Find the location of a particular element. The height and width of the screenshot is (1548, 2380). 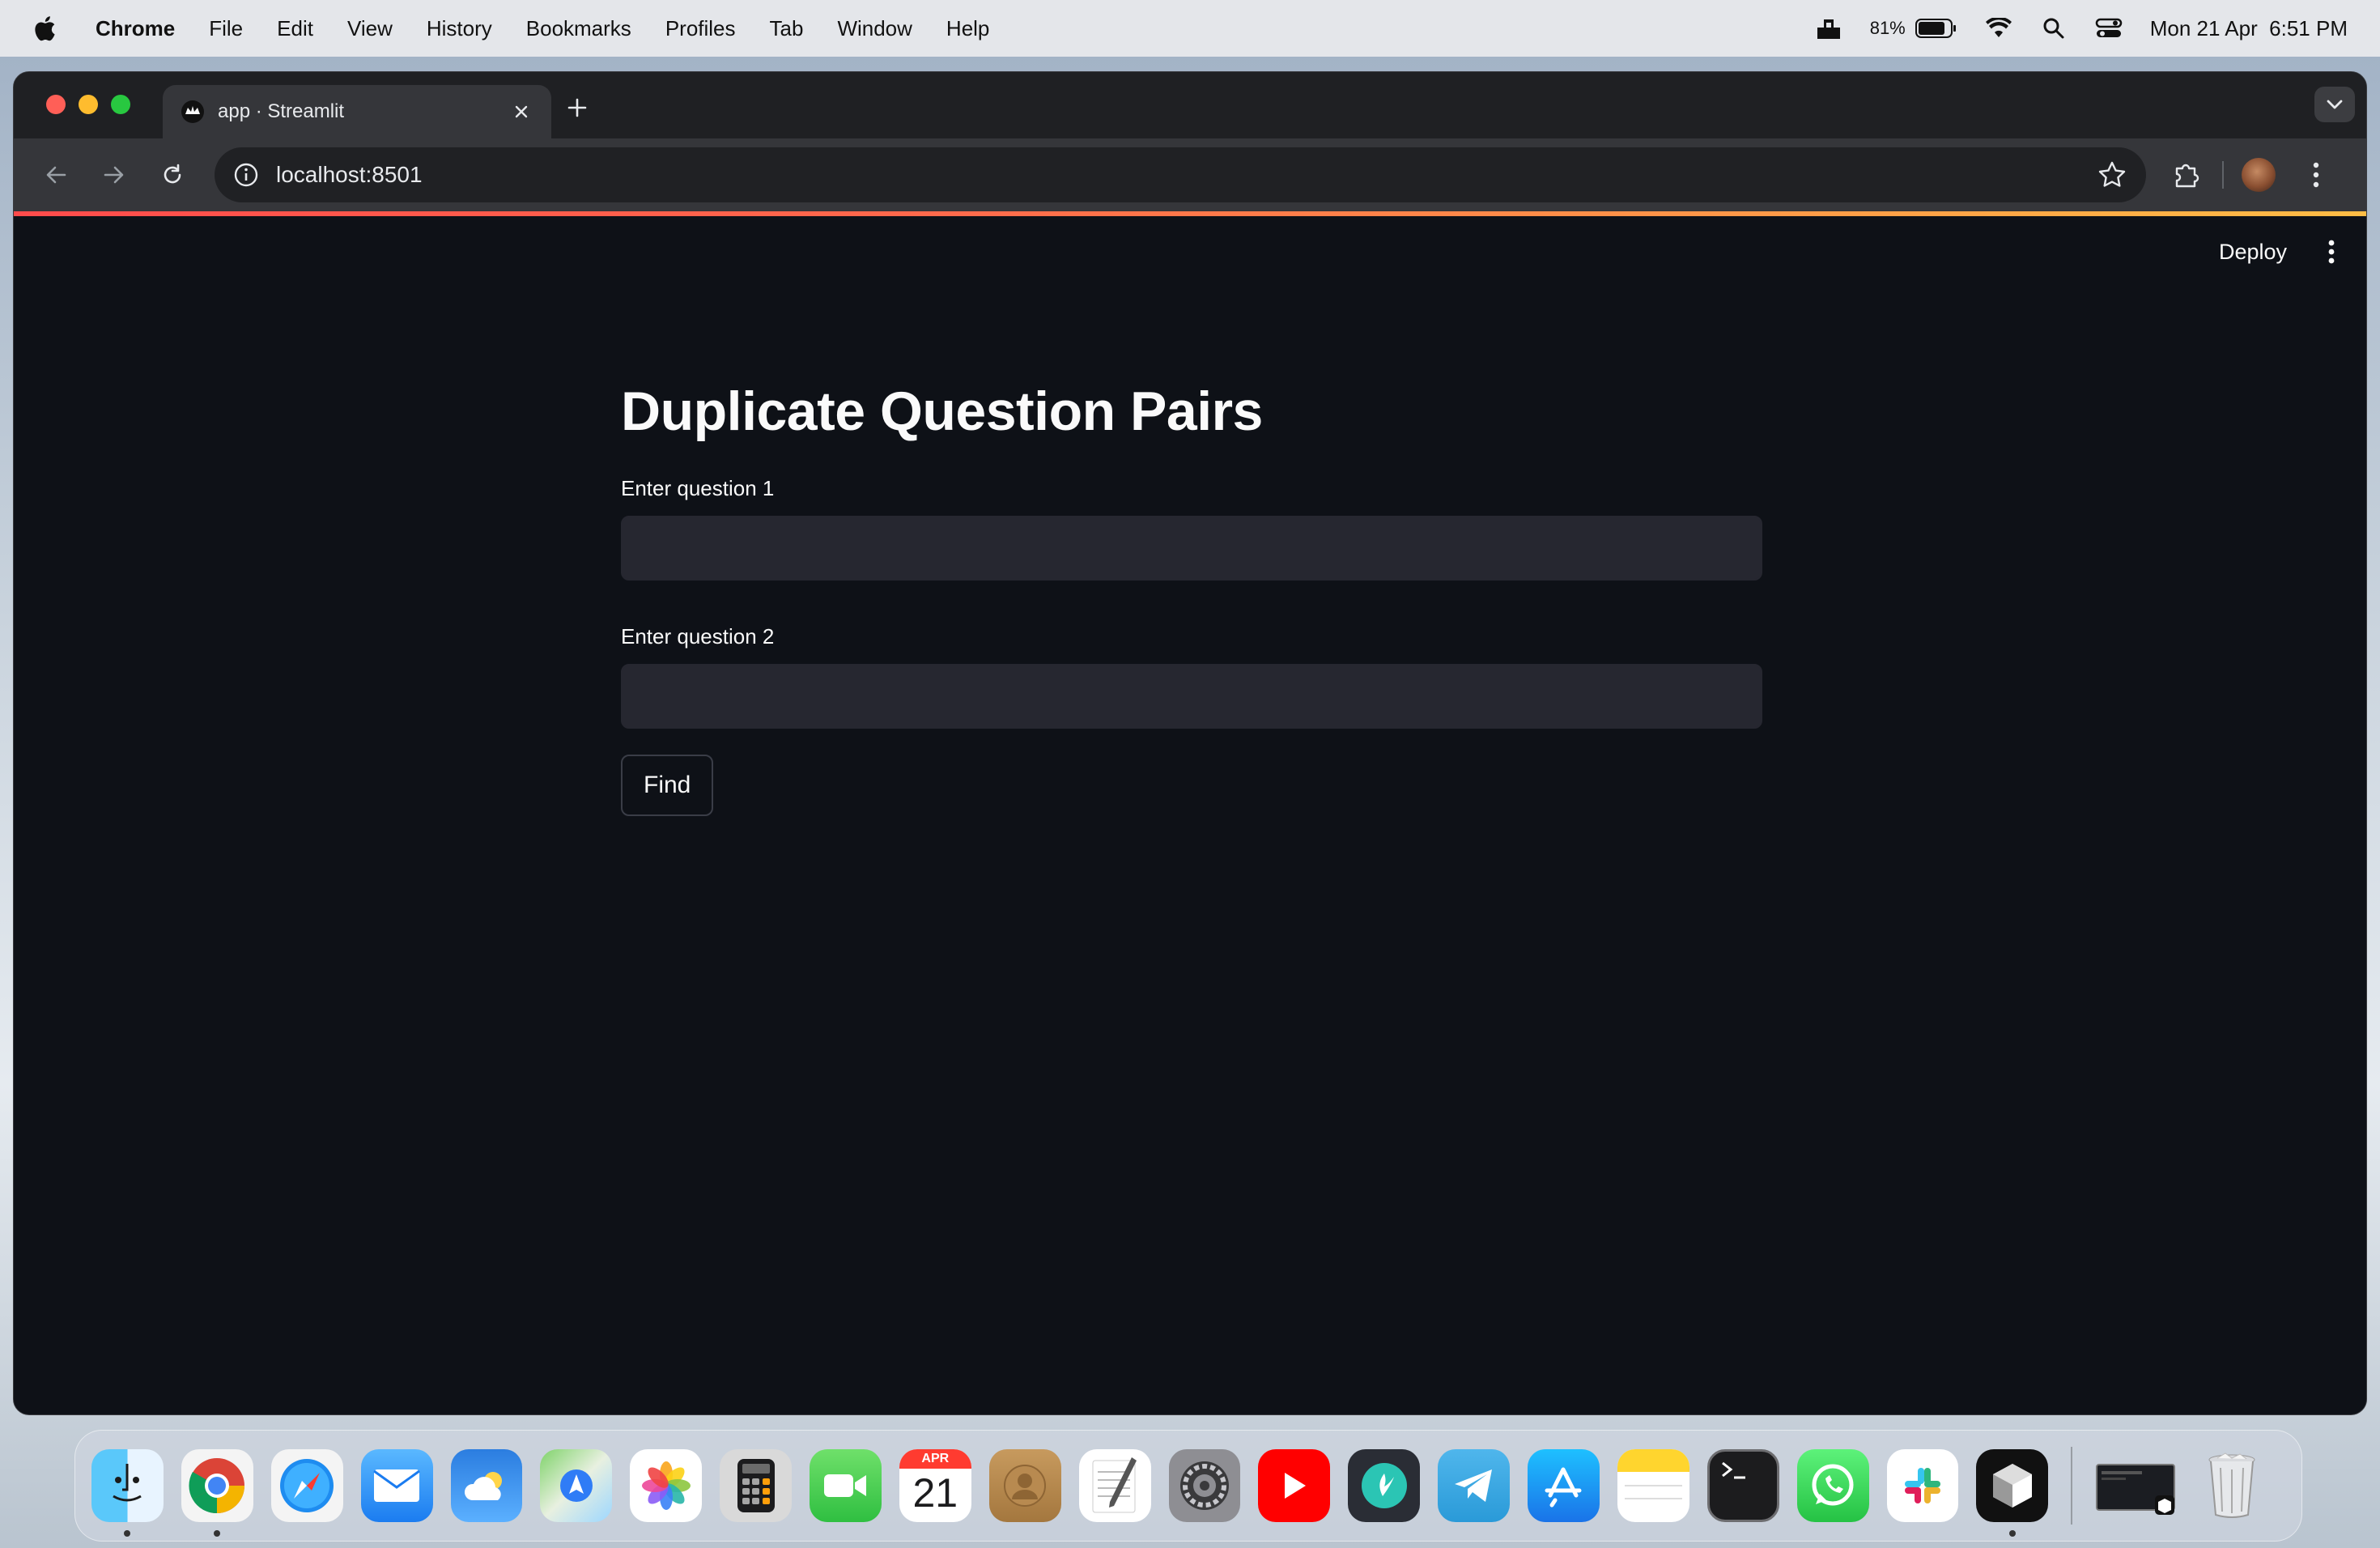

system-settings-icon is located at coordinates (1204, 1485).